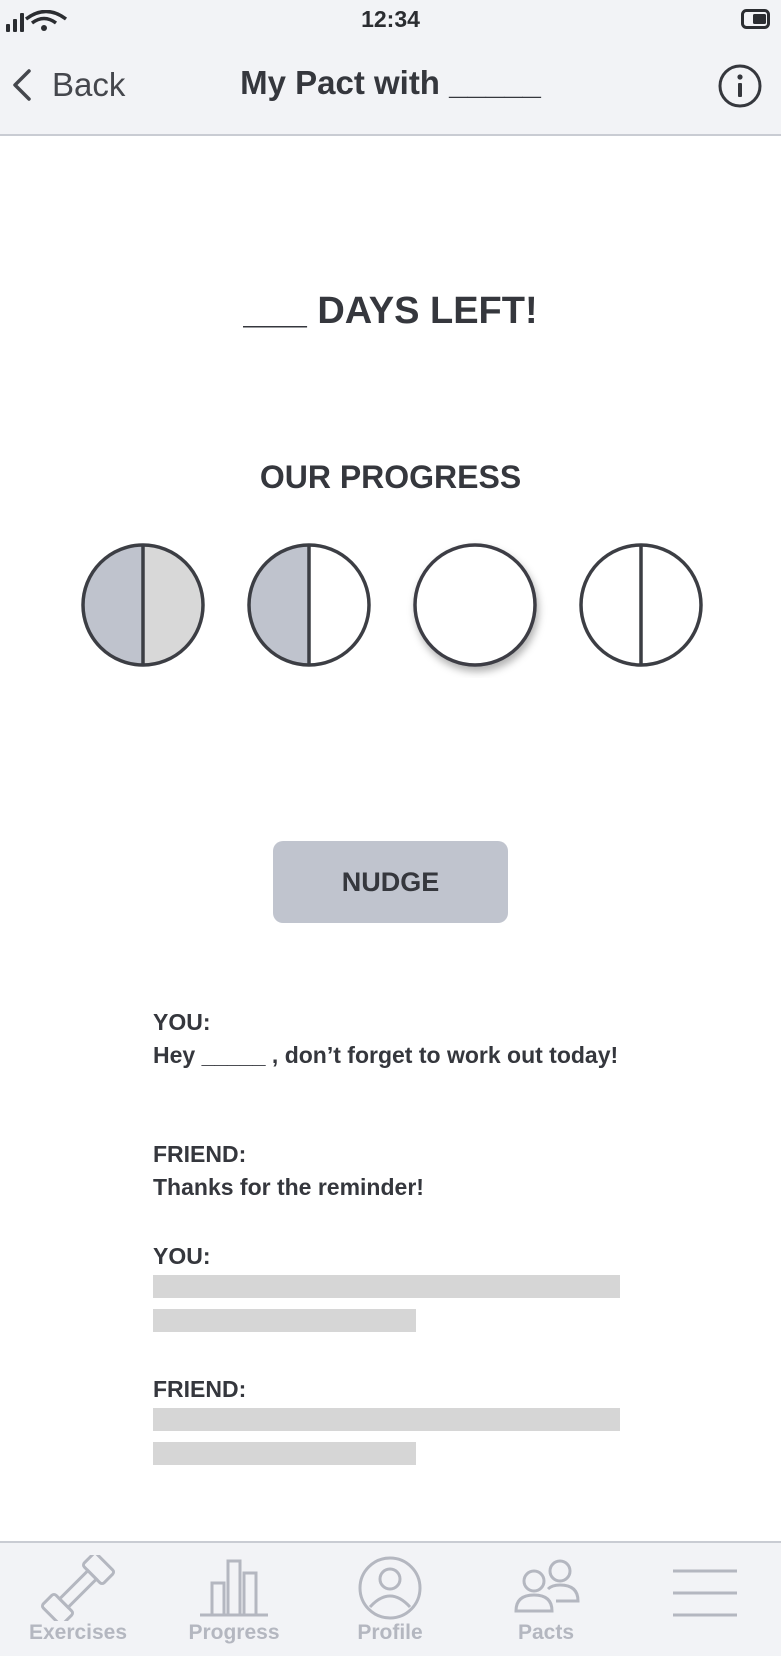  What do you see at coordinates (89, 84) in the screenshot?
I see `back-label: Back` at bounding box center [89, 84].